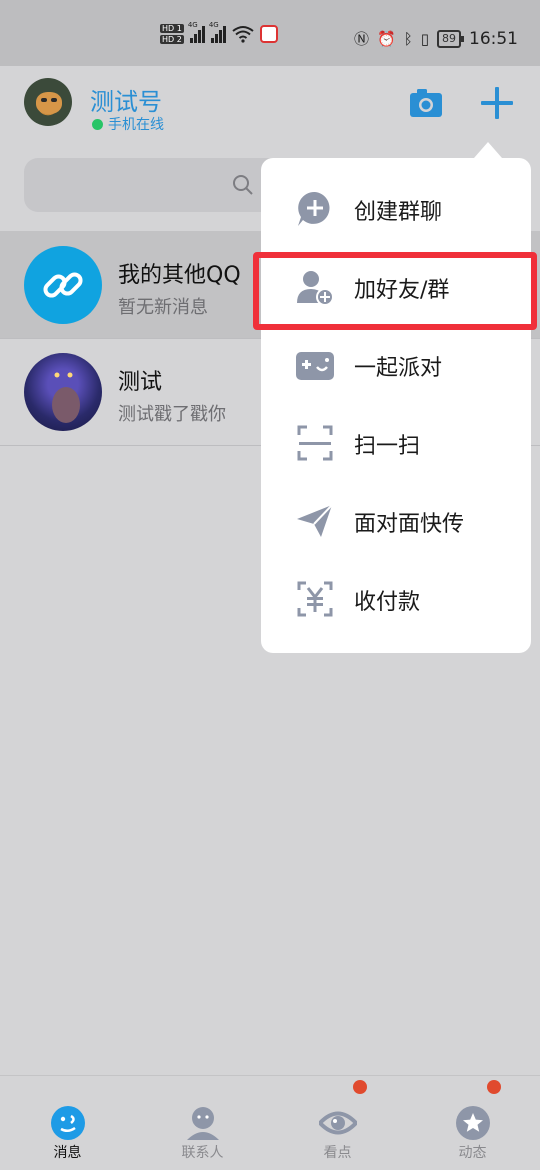 Image resolution: width=540 pixels, height=1170 pixels. Describe the element at coordinates (196, 32) in the screenshot. I see `signal-icon: 4G` at that location.